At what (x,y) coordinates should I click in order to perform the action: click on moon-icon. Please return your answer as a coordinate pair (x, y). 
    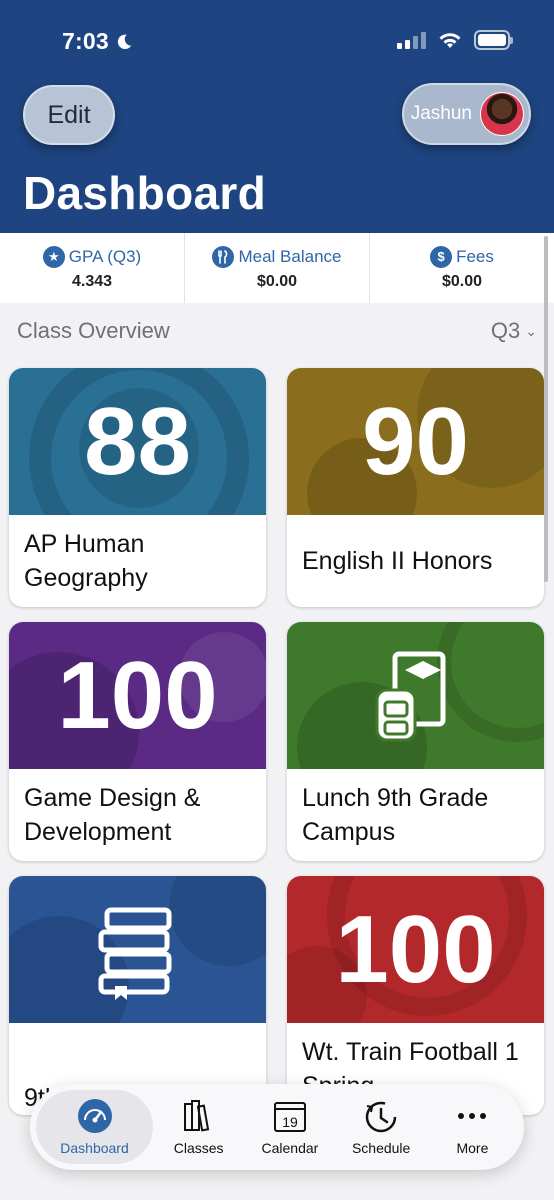
    Looking at the image, I should click on (124, 41).